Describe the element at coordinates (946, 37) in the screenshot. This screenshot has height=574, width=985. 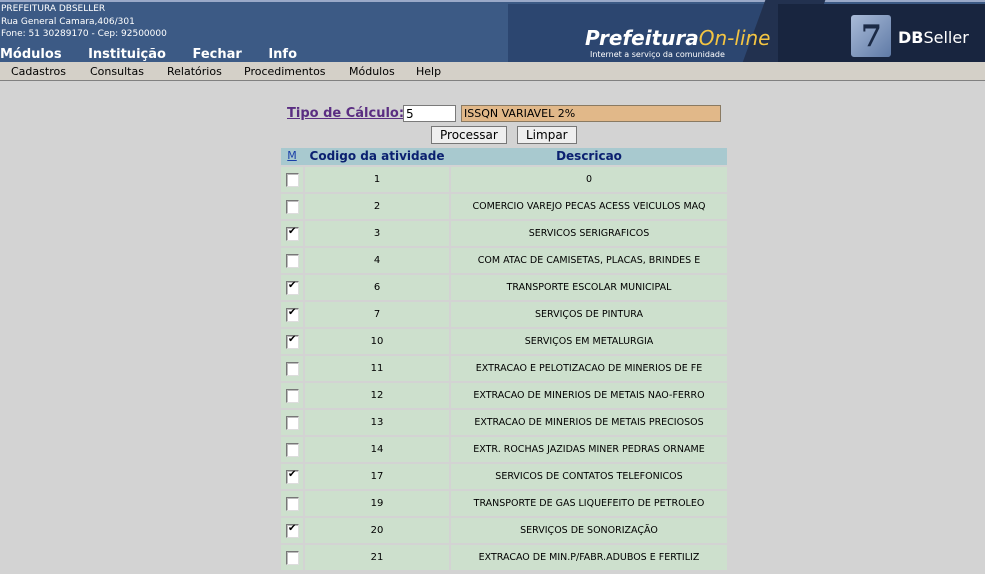
I see `brand-name-light: Seller` at that location.